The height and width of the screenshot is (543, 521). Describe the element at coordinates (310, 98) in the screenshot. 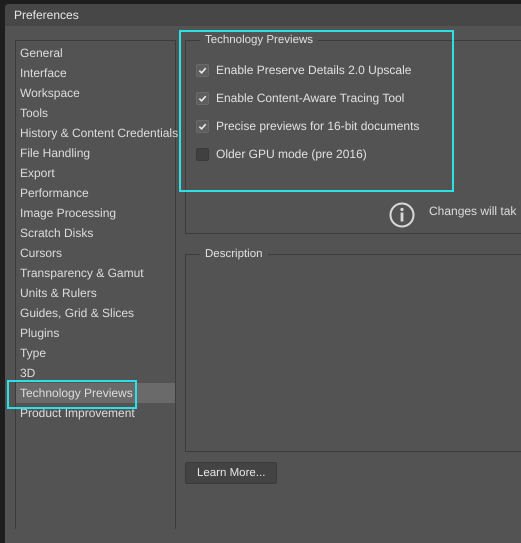

I see `option-label: Enable Content-Aware Tracing Tool` at that location.